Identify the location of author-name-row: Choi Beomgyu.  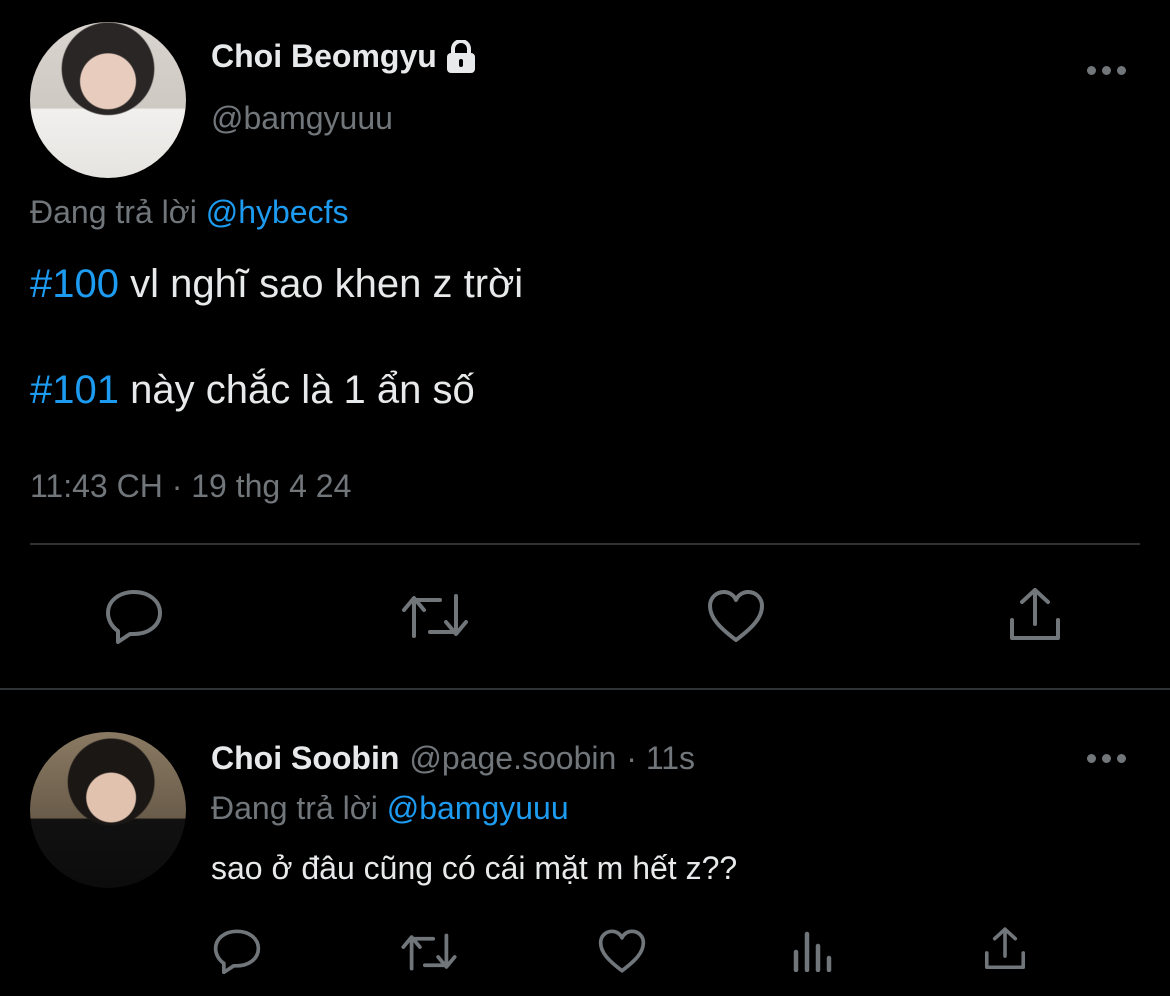
(344, 56).